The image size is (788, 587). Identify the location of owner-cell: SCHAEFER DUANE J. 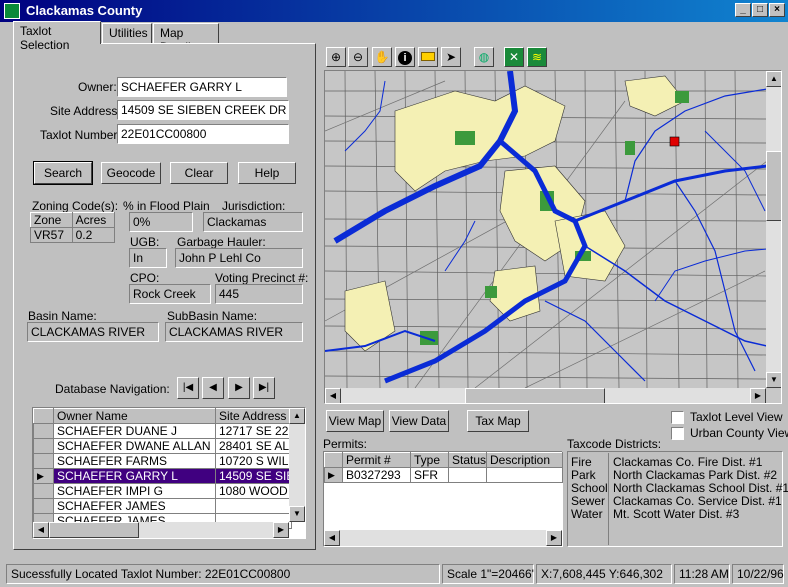
(134, 431).